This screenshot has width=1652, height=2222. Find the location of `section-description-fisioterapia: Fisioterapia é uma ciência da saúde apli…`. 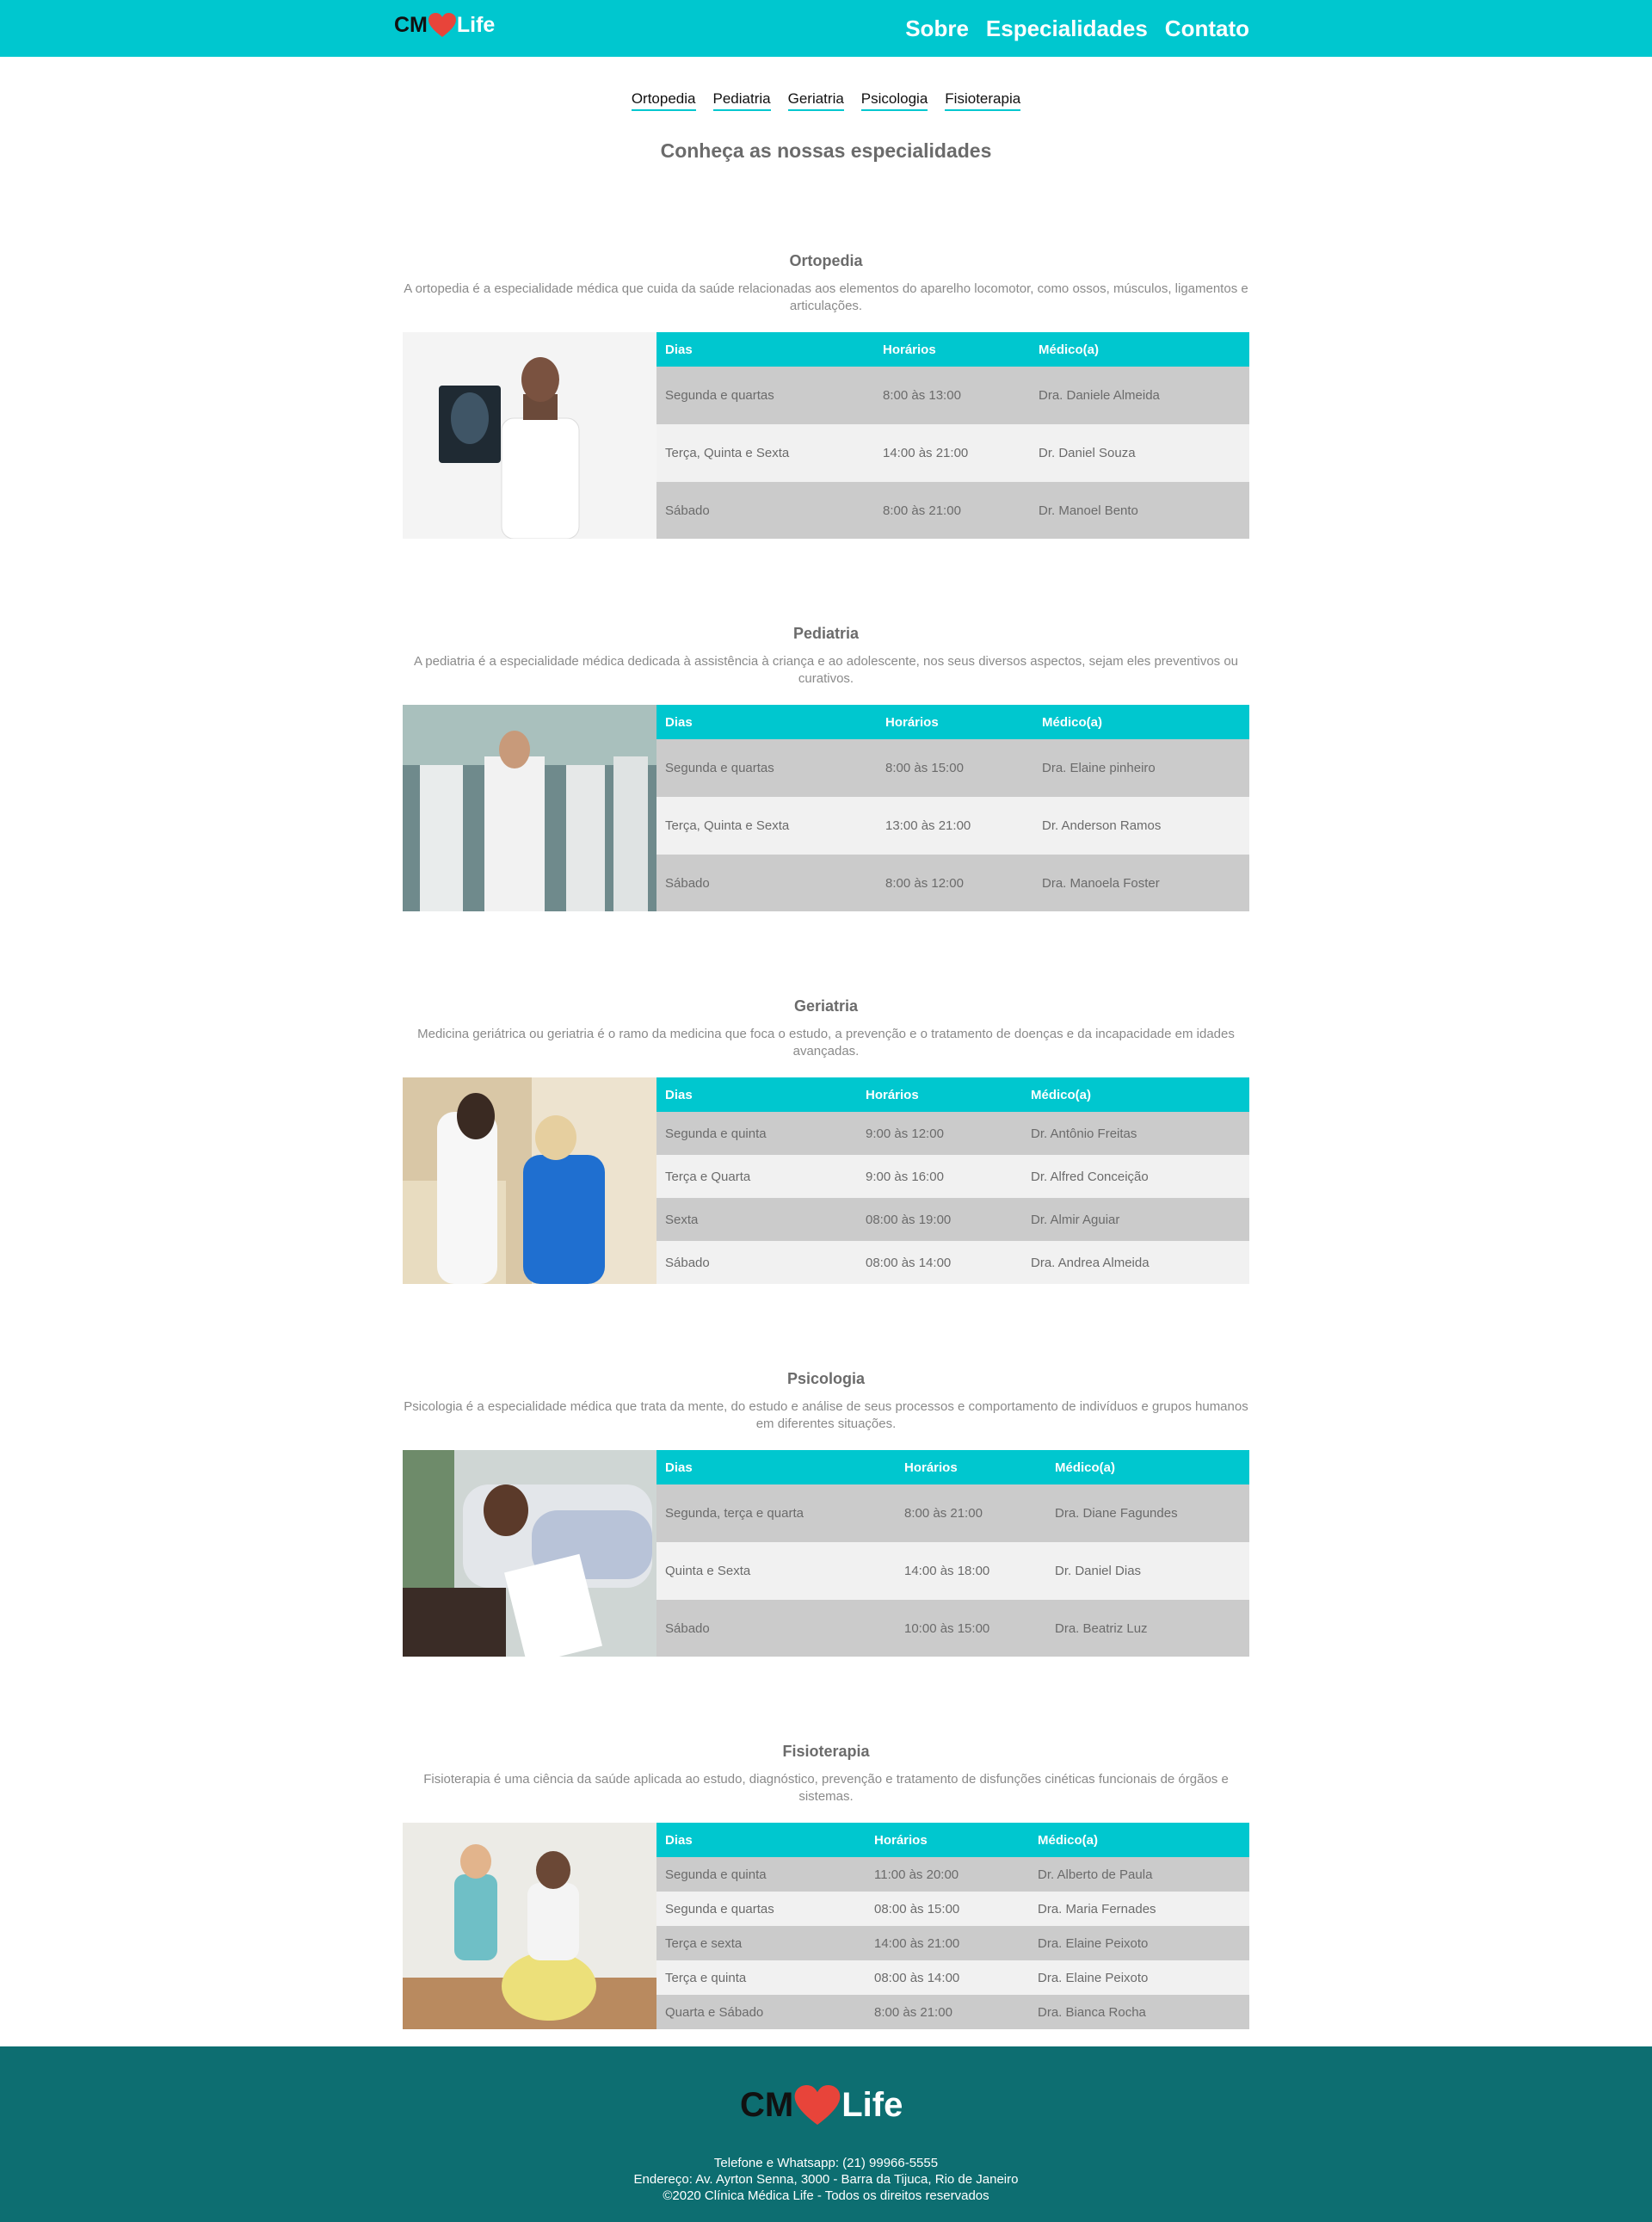

section-description-fisioterapia: Fisioterapia é uma ciência da saúde apli… is located at coordinates (826, 1788).